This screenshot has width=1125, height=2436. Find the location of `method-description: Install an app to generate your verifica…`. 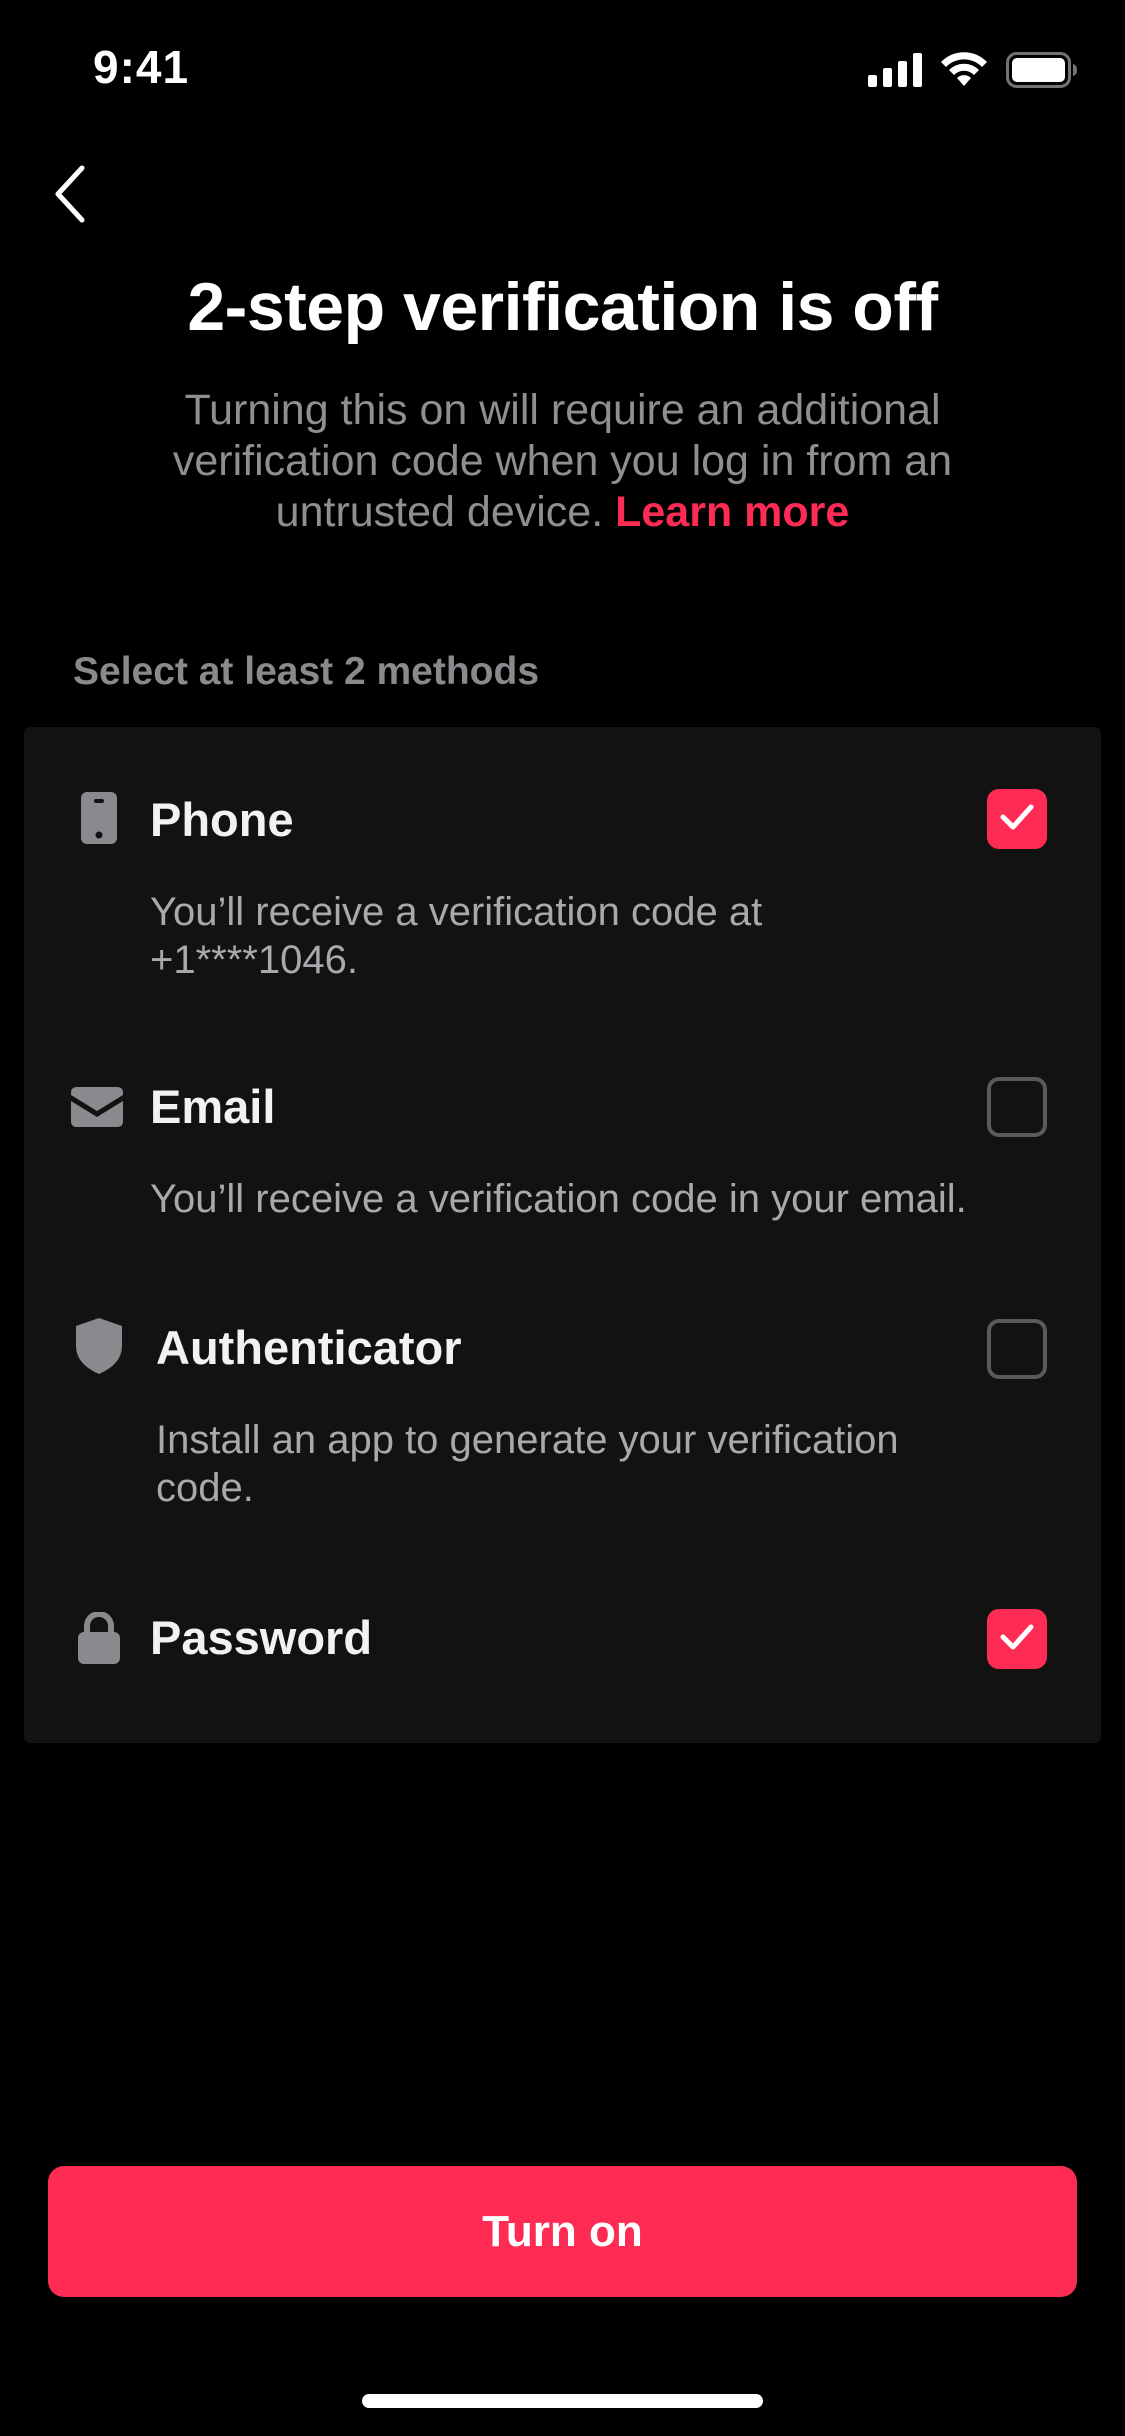

method-description: Install an app to generate your verifica… is located at coordinates (527, 1464).